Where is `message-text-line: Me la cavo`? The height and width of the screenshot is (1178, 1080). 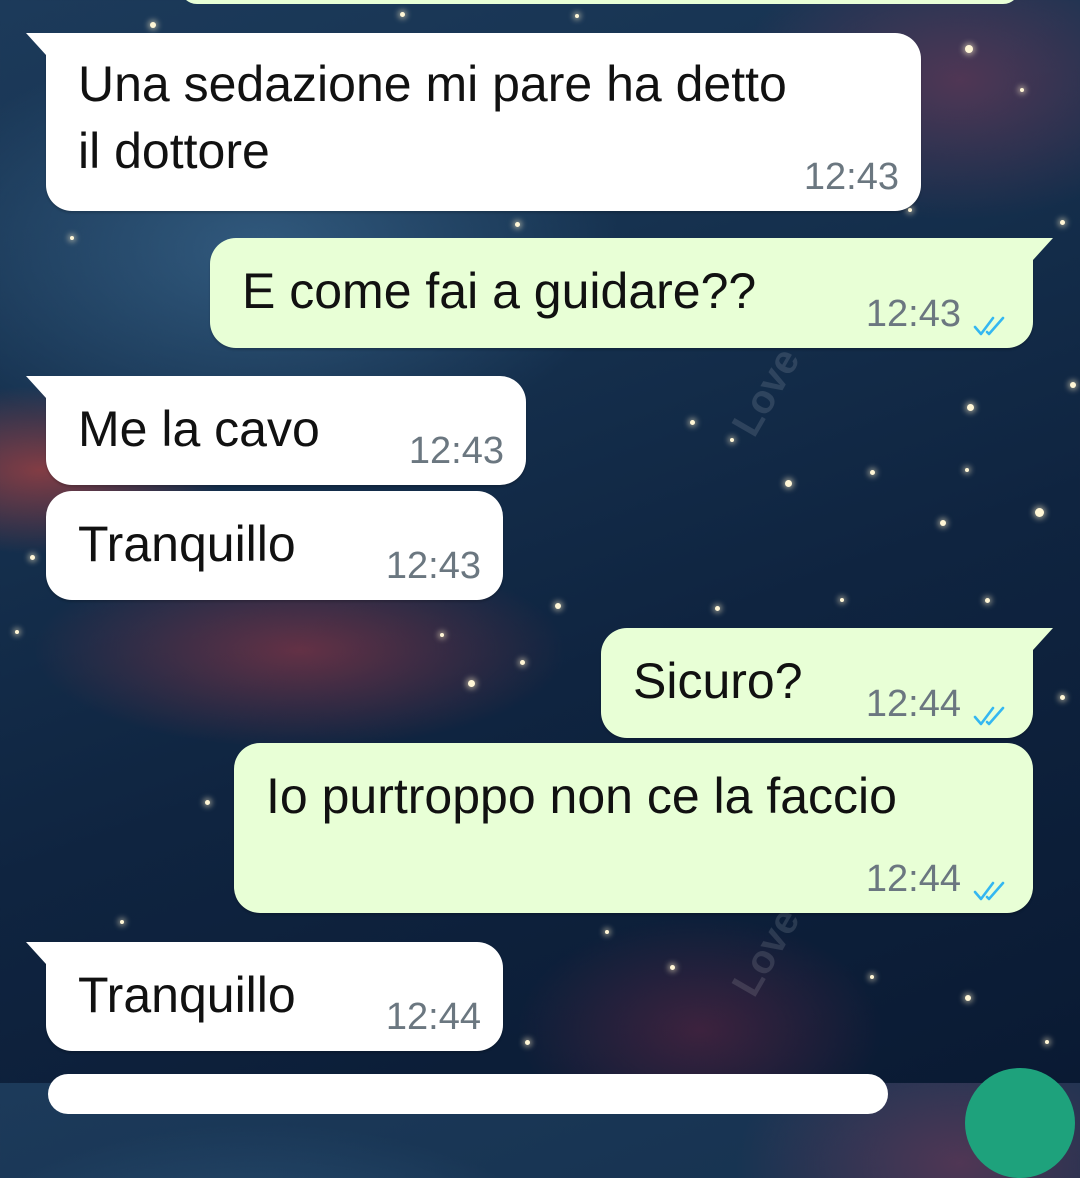 message-text-line: Me la cavo is located at coordinates (199, 429).